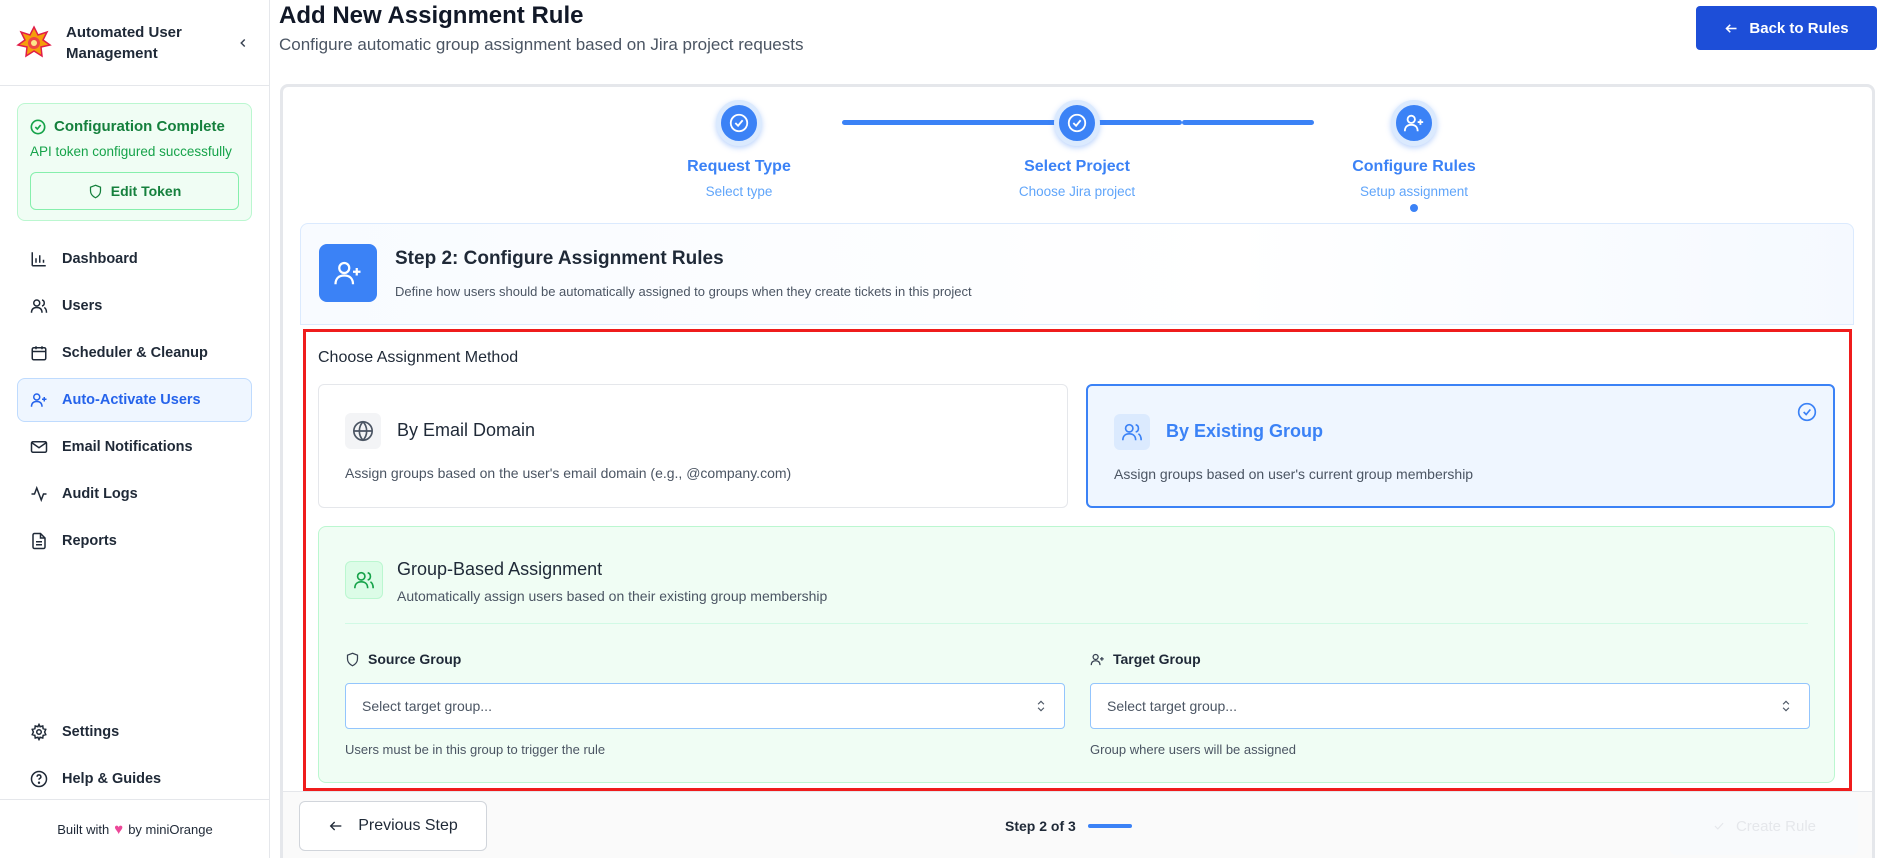 The width and height of the screenshot is (1896, 858). What do you see at coordinates (1076, 623) in the screenshot?
I see `divider` at bounding box center [1076, 623].